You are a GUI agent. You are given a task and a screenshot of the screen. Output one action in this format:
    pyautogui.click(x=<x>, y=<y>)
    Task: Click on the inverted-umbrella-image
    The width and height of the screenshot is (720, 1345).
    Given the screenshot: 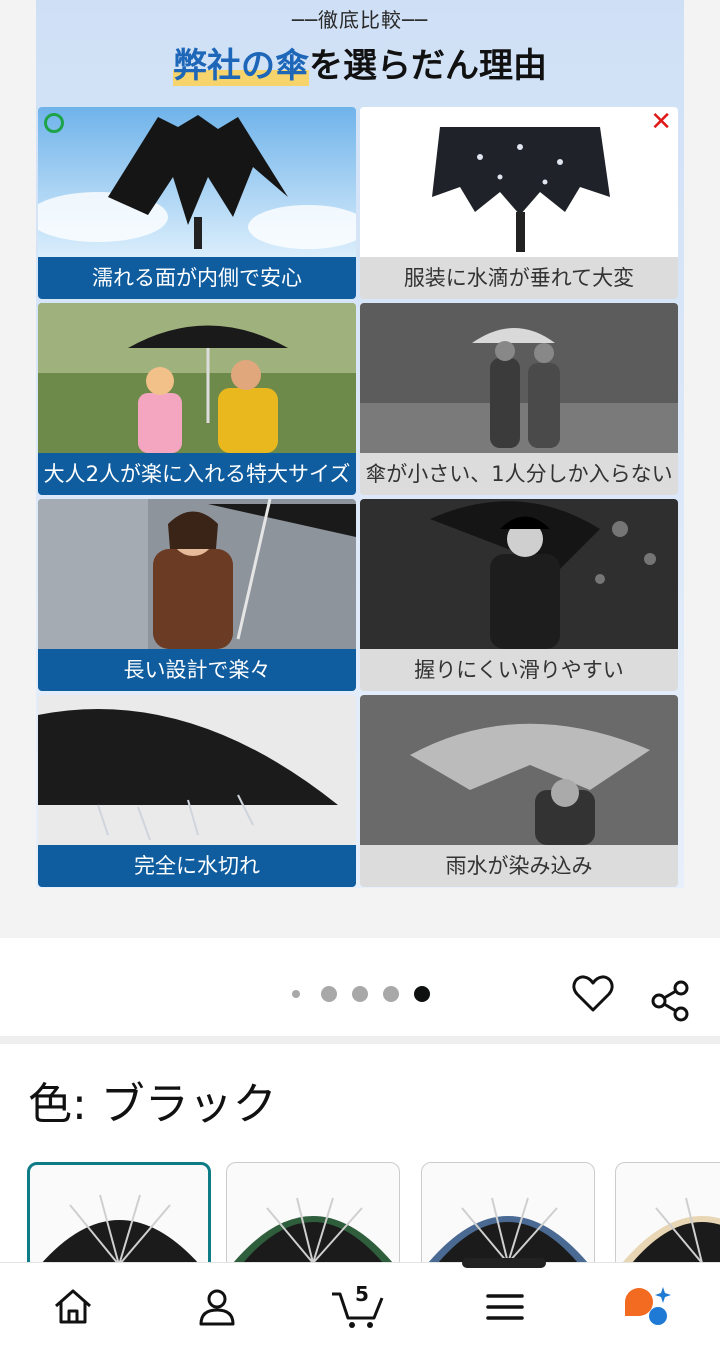 What is the action you would take?
    pyautogui.click(x=197, y=182)
    